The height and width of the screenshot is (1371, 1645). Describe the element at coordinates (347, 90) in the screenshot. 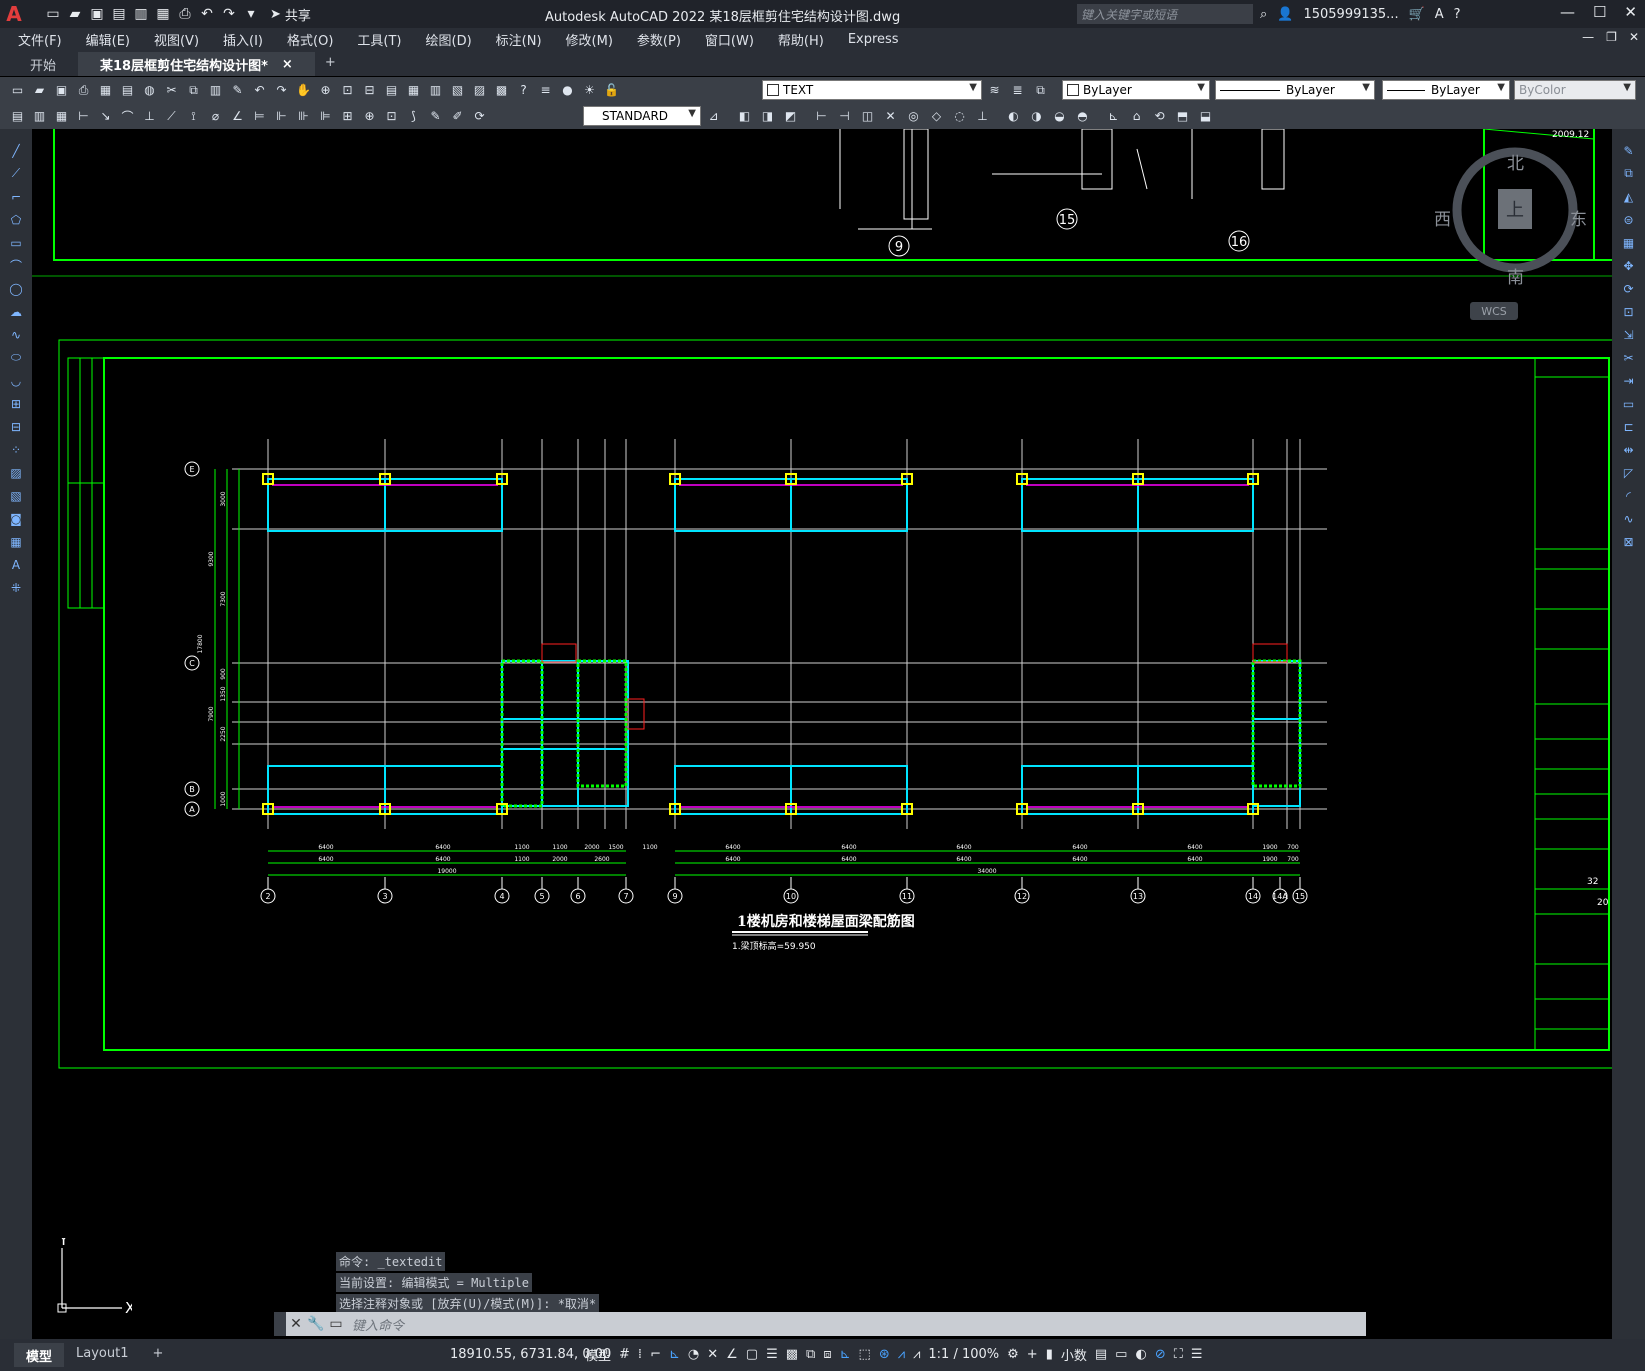

I see `zoom-window-icon: ⊡` at that location.